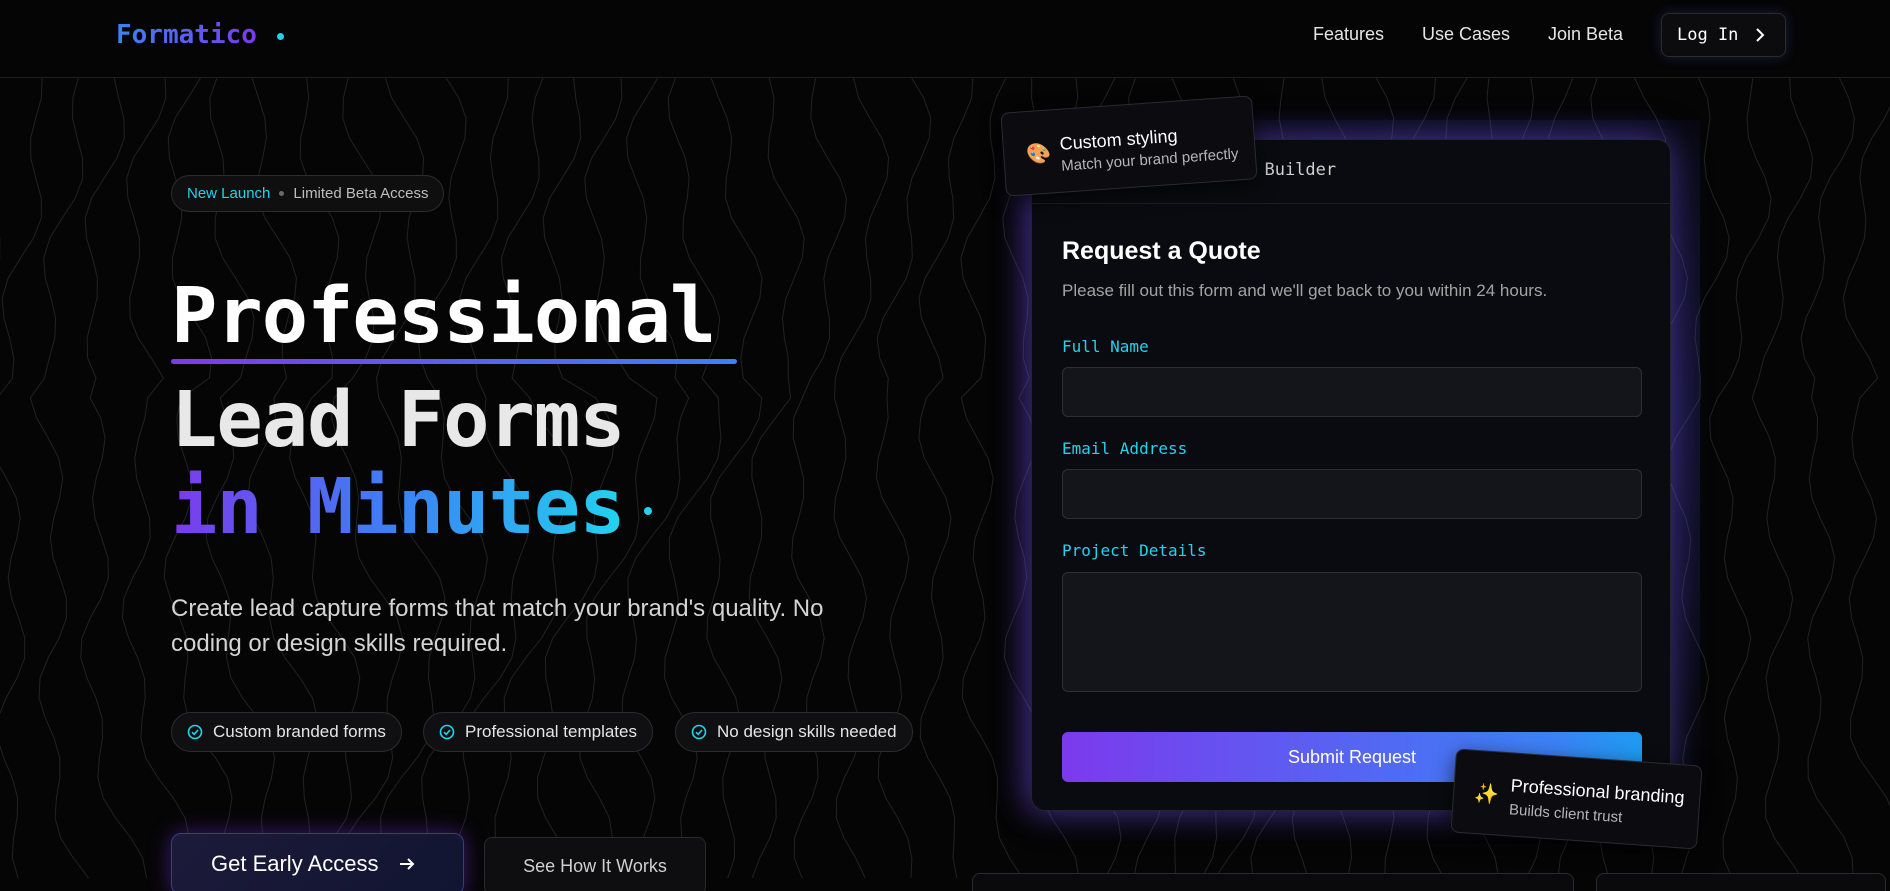 This screenshot has height=891, width=1890. What do you see at coordinates (551, 731) in the screenshot?
I see `chip-label: Professional templates` at bounding box center [551, 731].